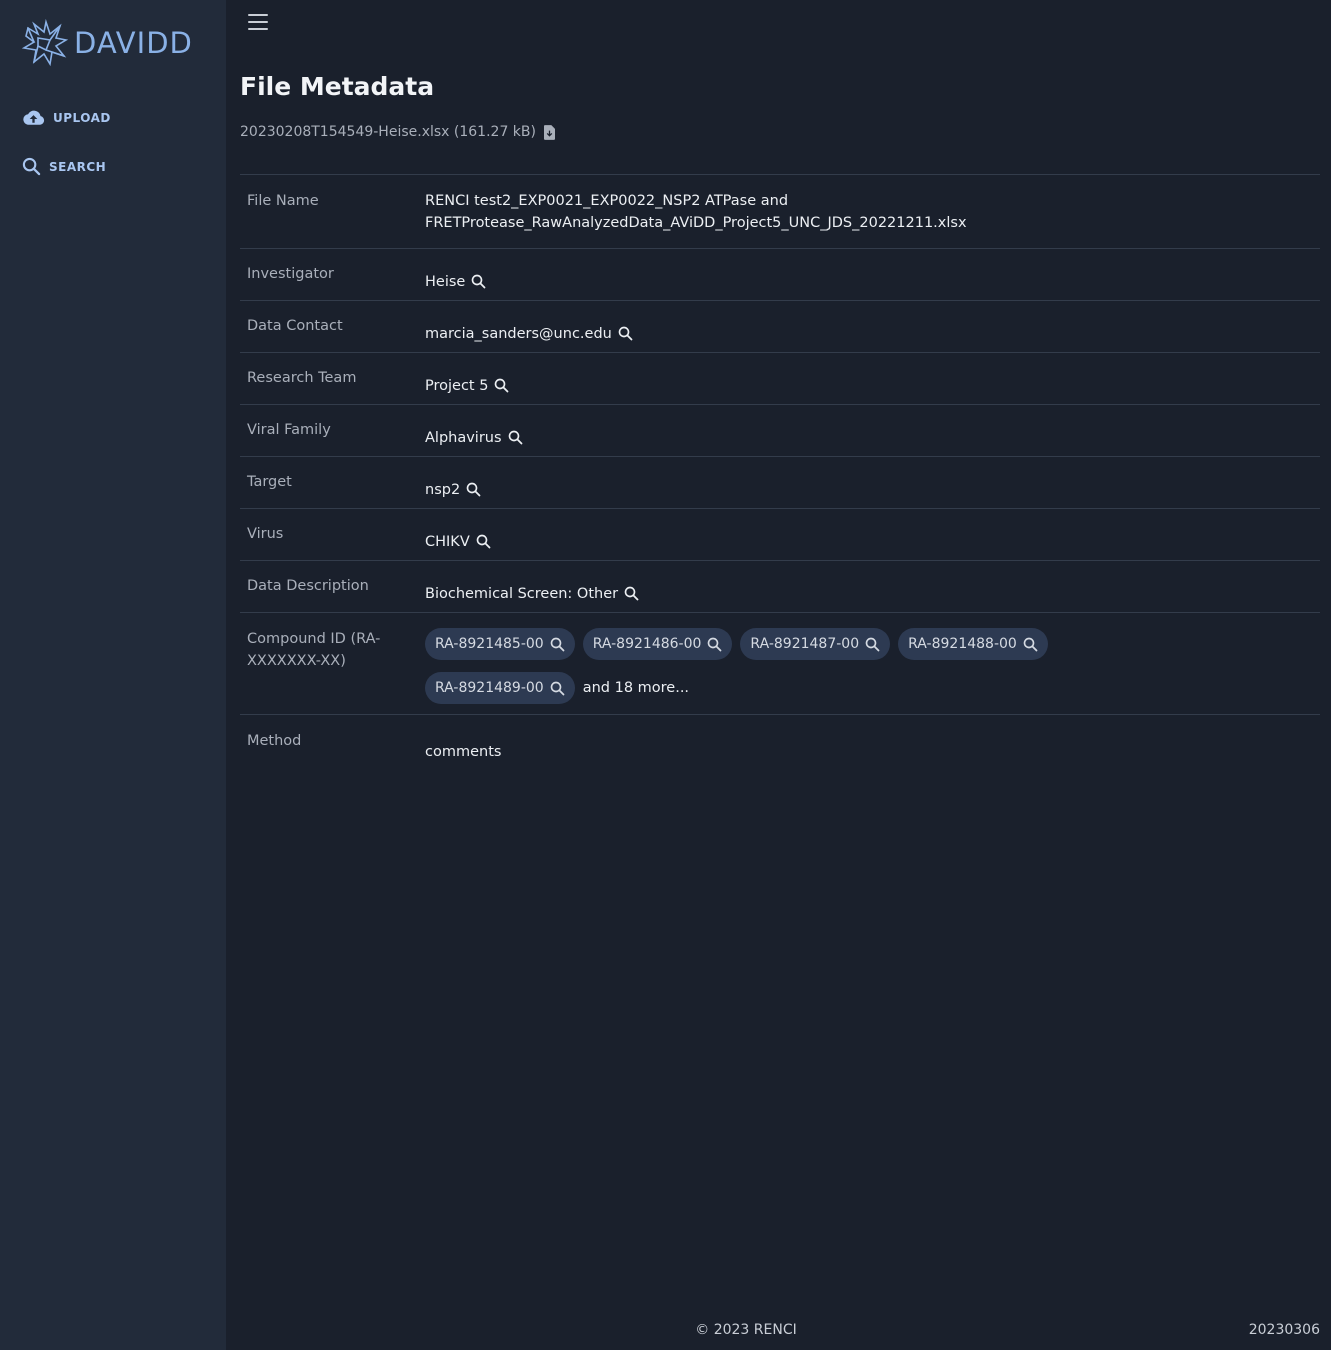 The width and height of the screenshot is (1331, 1350). What do you see at coordinates (283, 201) in the screenshot?
I see `field-label: File Name` at bounding box center [283, 201].